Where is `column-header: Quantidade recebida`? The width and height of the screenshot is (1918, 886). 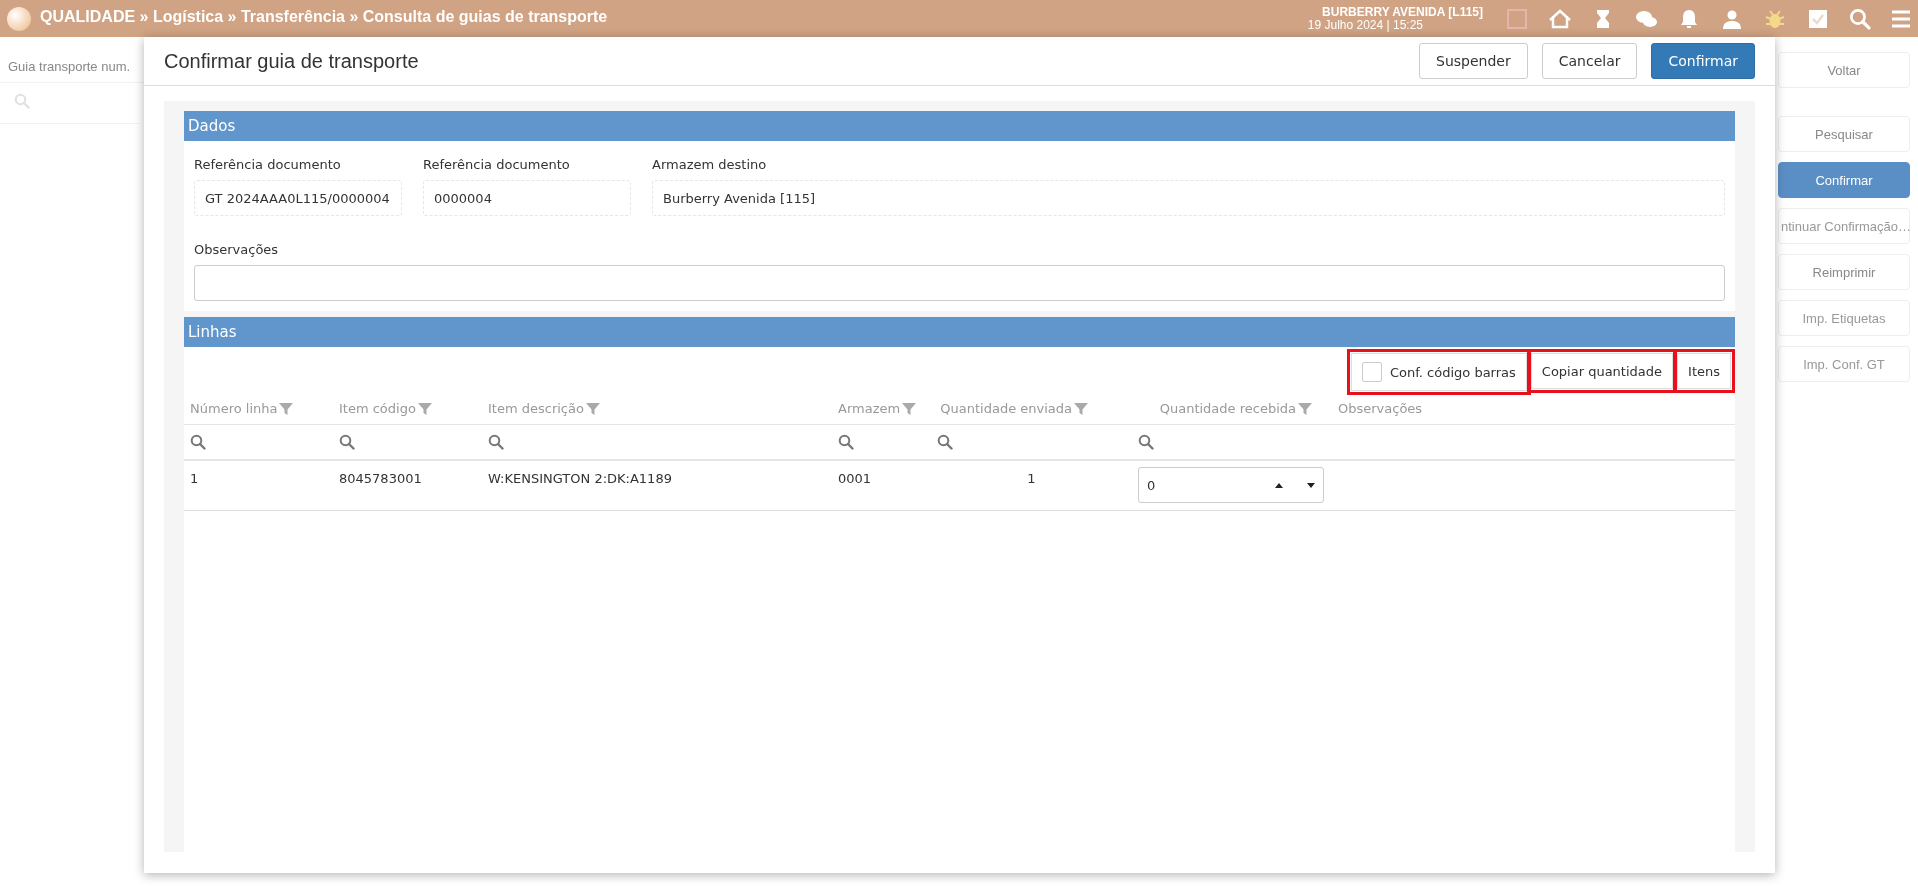
column-header: Quantidade recebida is located at coordinates (1227, 408).